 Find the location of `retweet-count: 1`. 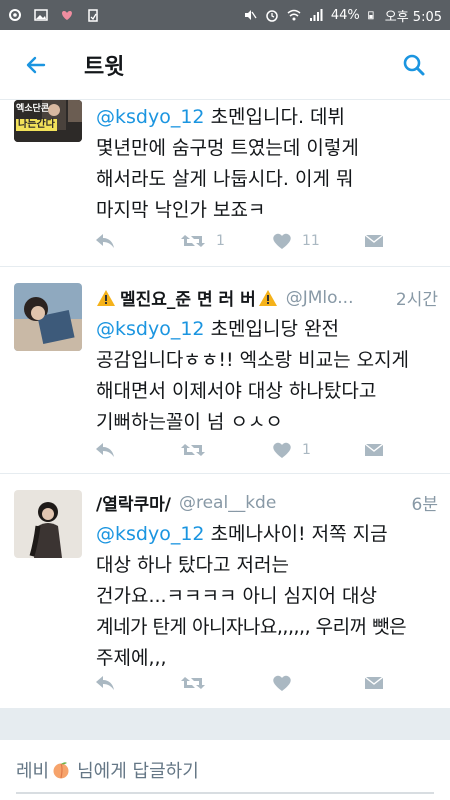

retweet-count: 1 is located at coordinates (220, 241).